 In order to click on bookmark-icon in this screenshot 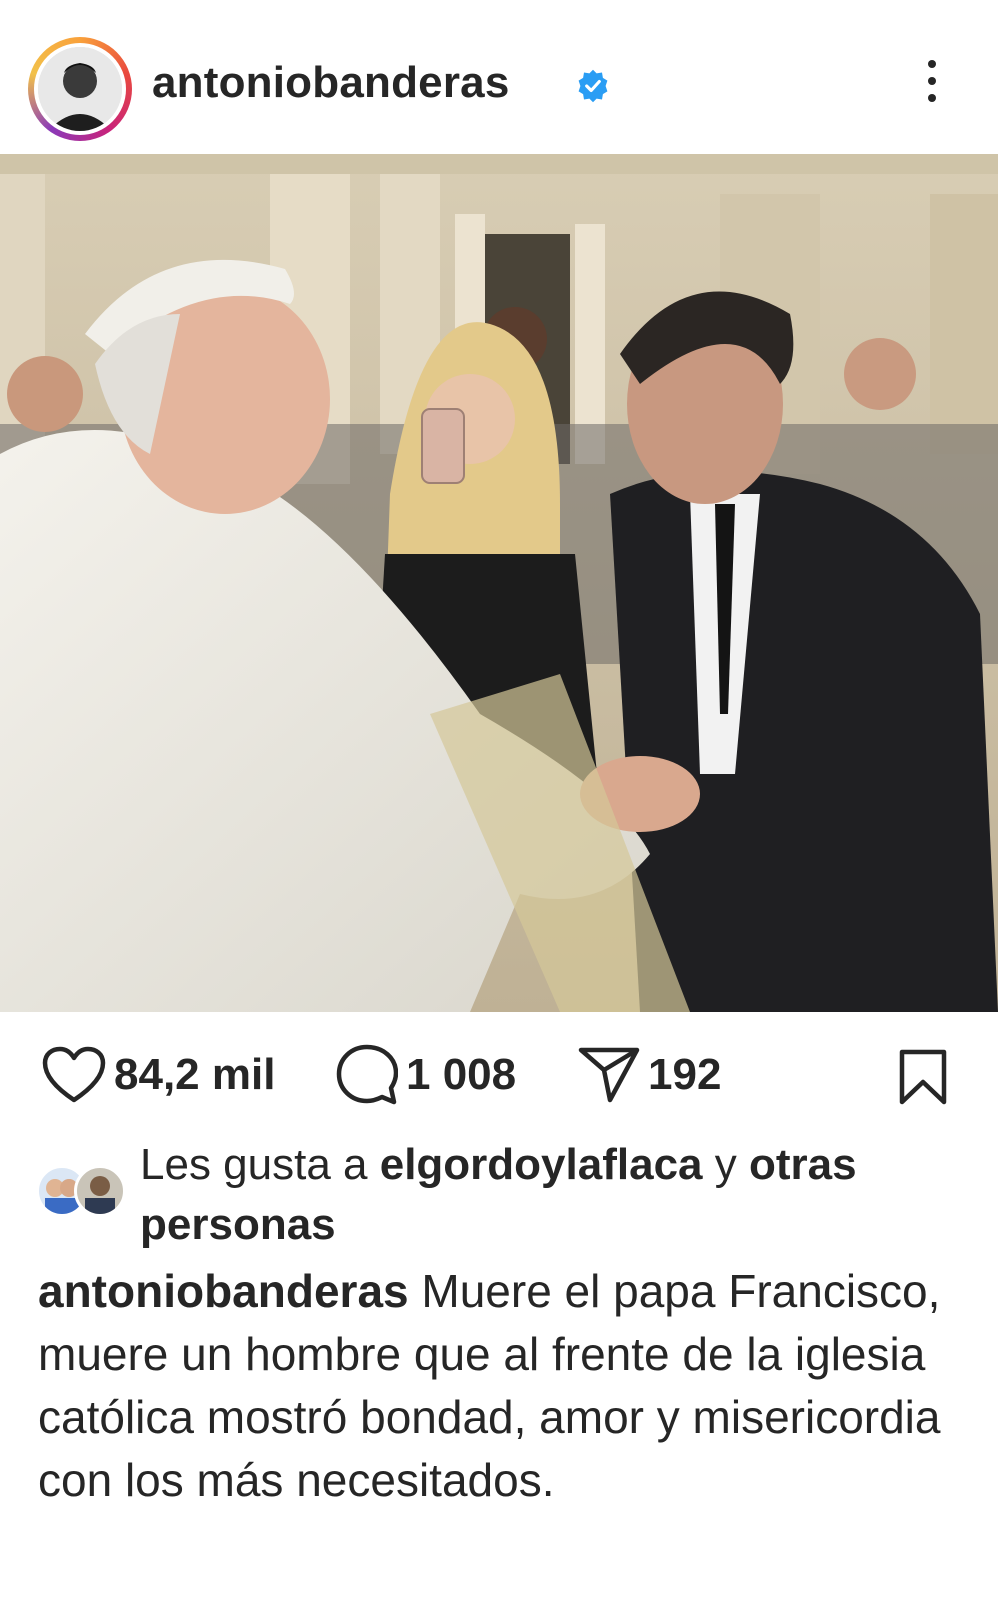, I will do `click(923, 1077)`.